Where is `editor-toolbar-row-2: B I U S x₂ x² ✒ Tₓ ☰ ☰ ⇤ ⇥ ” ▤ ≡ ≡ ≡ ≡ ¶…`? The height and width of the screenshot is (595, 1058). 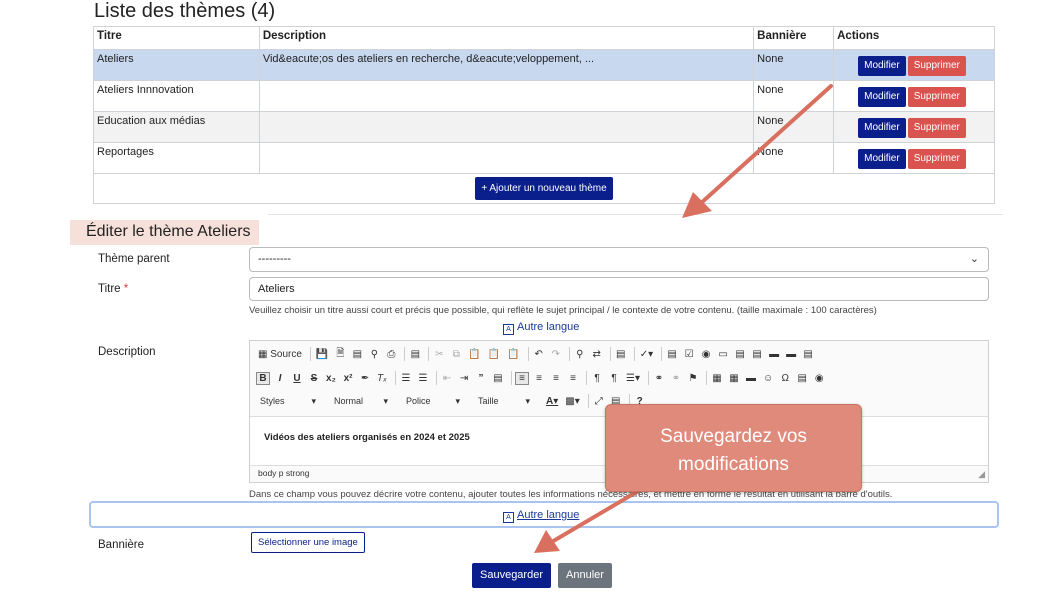
editor-toolbar-row-2: B I U S x₂ x² ✒ Tₓ ☰ ☰ ⇤ ⇥ ” ▤ ≡ ≡ ≡ ≡ ¶… is located at coordinates (542, 378).